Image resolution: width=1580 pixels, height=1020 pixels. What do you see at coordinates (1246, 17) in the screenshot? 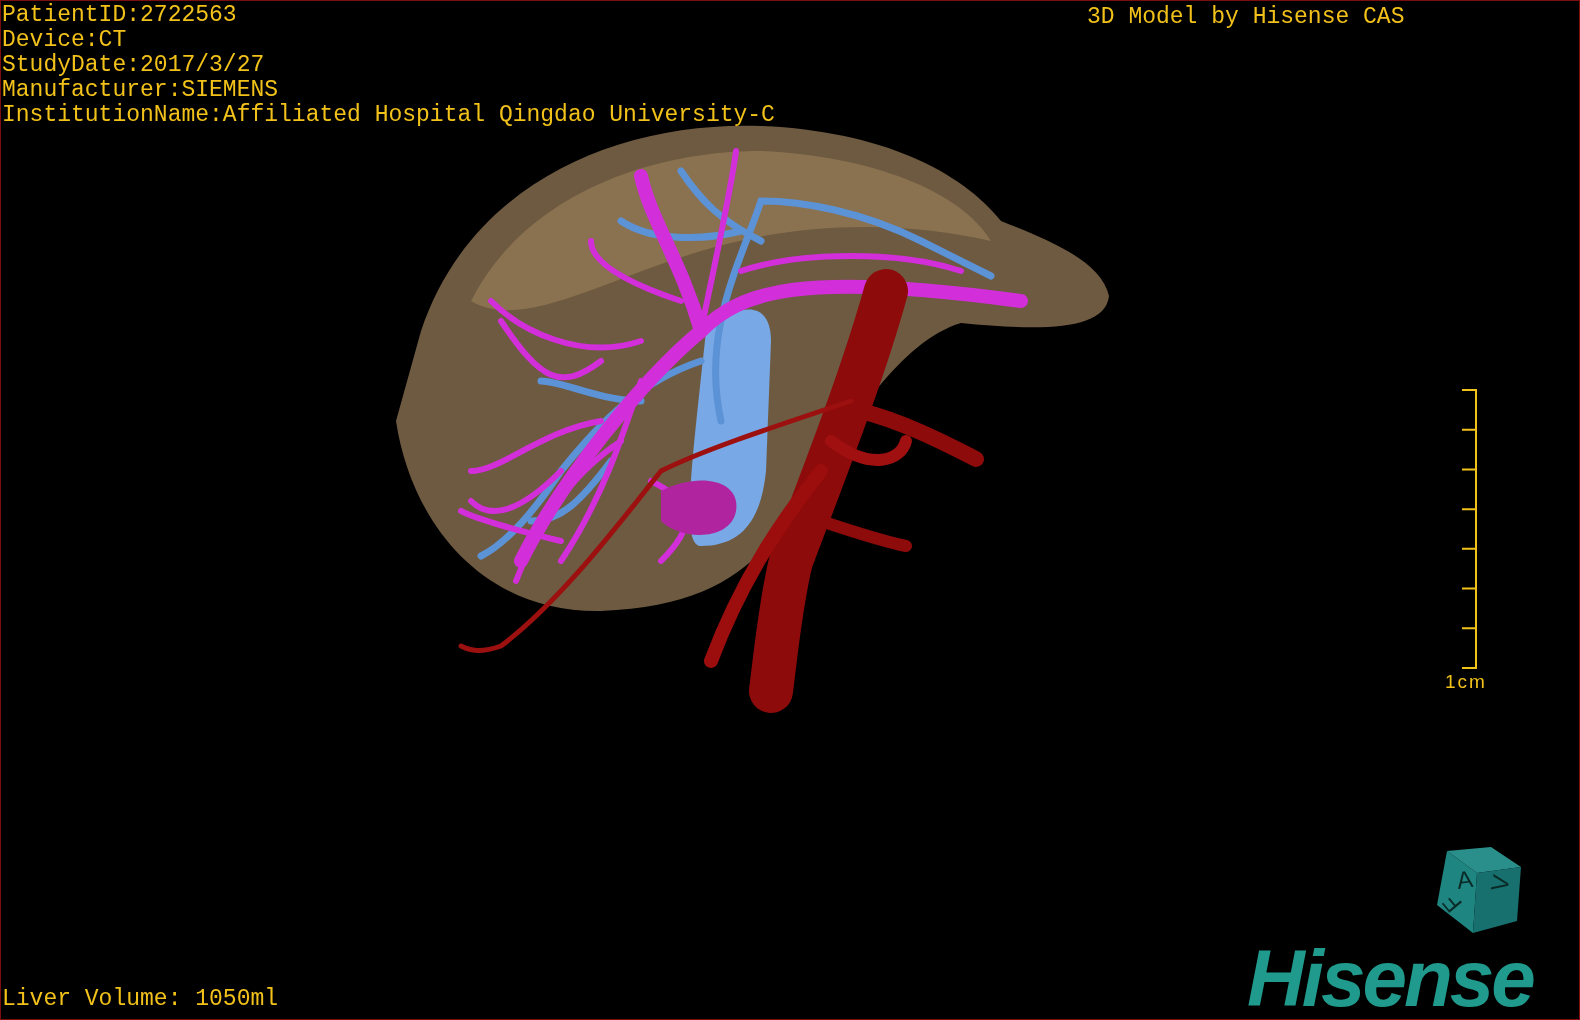
I see `viewer-title: 3D Model by Hisense CAS` at bounding box center [1246, 17].